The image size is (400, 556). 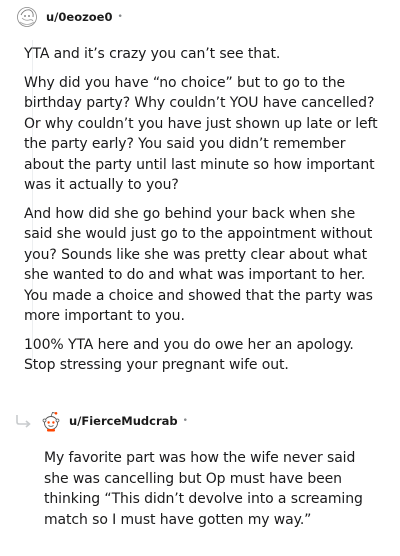 What do you see at coordinates (24, 421) in the screenshot?
I see `reply-arrow-icon` at bounding box center [24, 421].